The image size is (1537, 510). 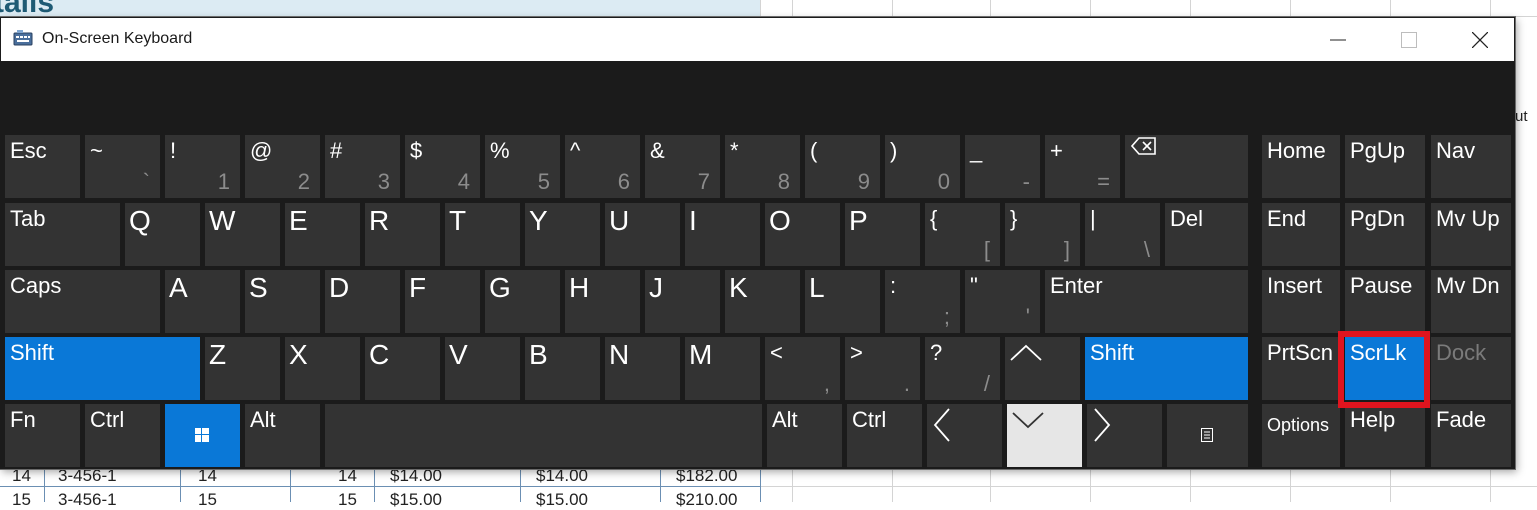 I want to click on key-pgup: PgUp, so click(x=1385, y=166).